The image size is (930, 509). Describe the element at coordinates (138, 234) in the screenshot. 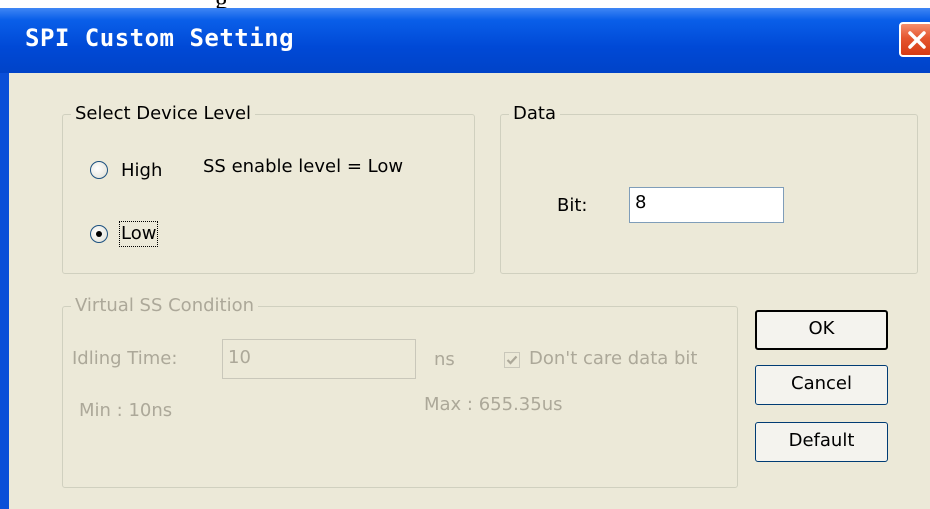

I see `radio-low-label: Low` at that location.